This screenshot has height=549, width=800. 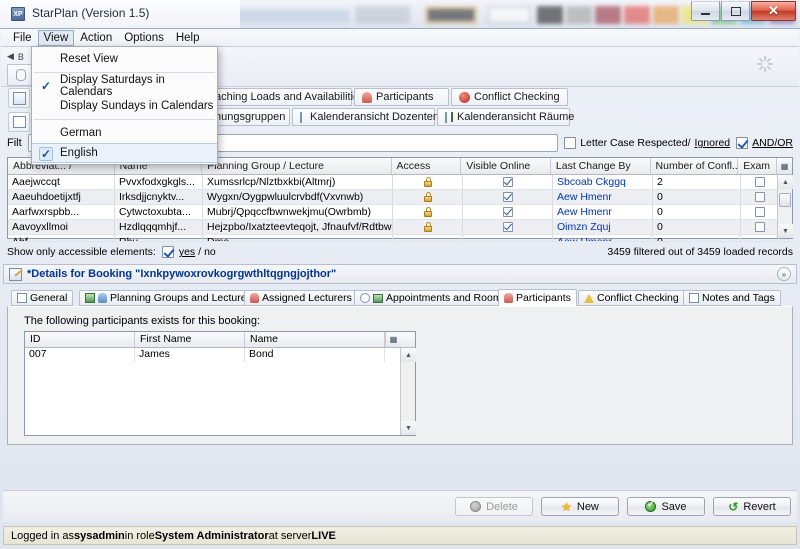 I want to click on detail-tab-notes-tags: Notes and Tags, so click(x=732, y=298).